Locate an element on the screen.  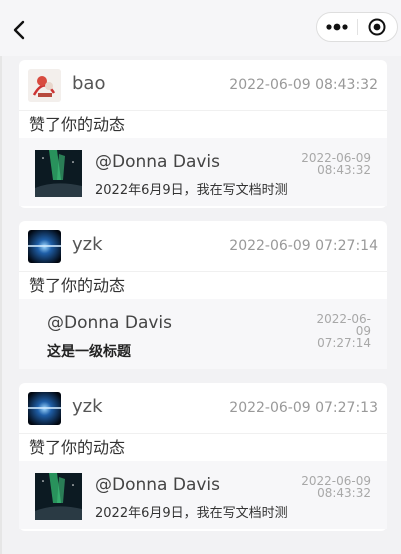
timestamp: 2022-06-09 07:27:13 is located at coordinates (303, 408).